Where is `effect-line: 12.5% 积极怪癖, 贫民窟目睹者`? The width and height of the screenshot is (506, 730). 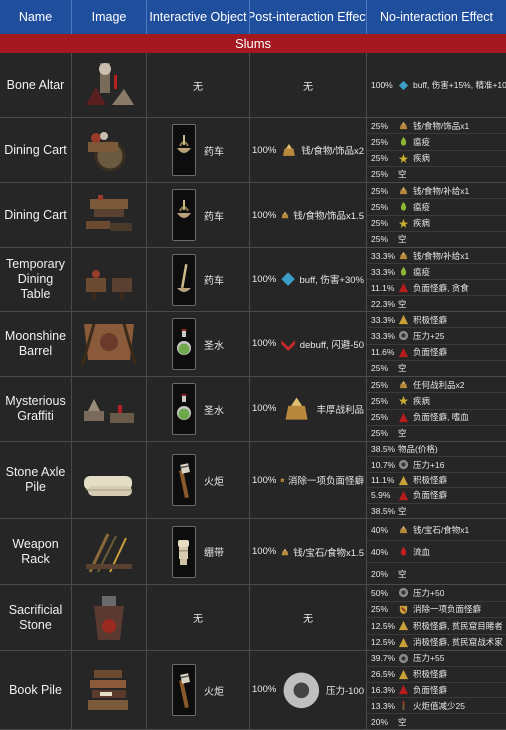
effect-line: 12.5% 积极怪癖, 贫民窟目睹者 is located at coordinates (436, 626).